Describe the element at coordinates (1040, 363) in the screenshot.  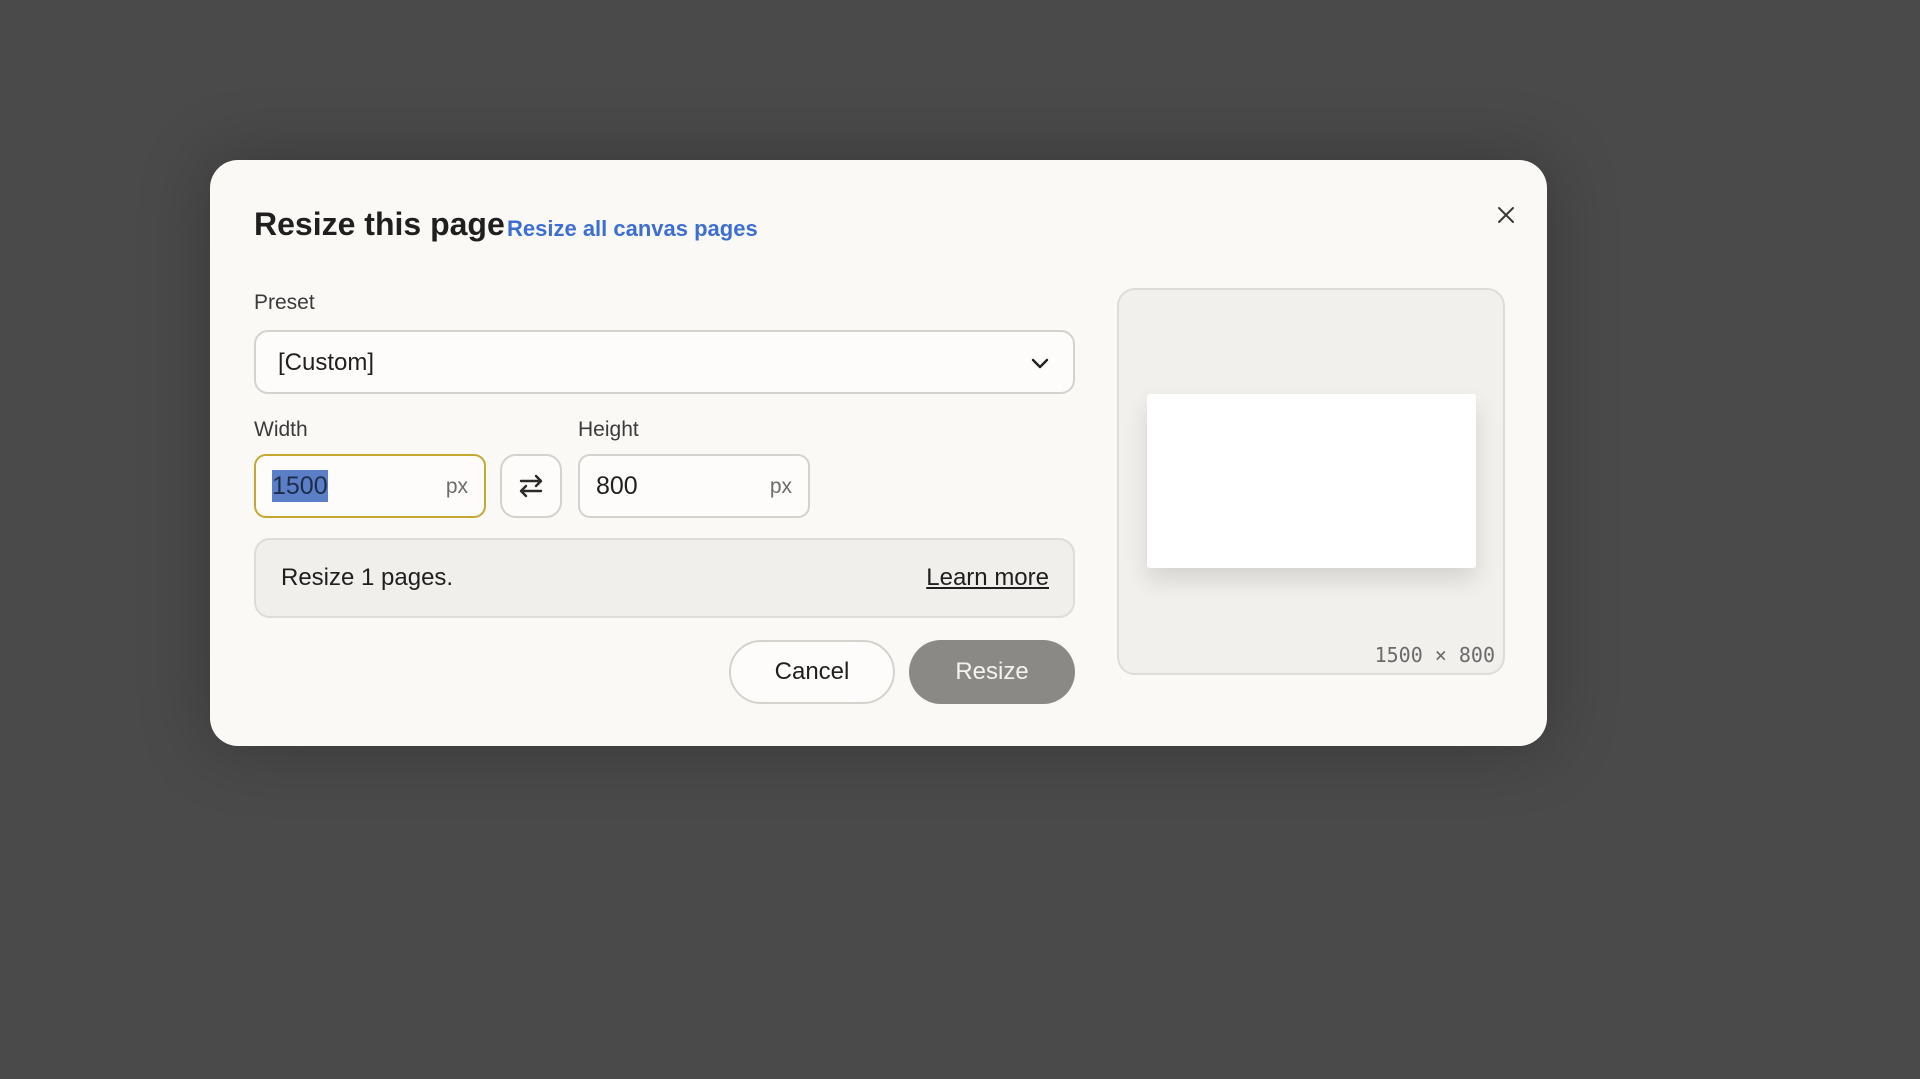
I see `chevron-down-icon` at that location.